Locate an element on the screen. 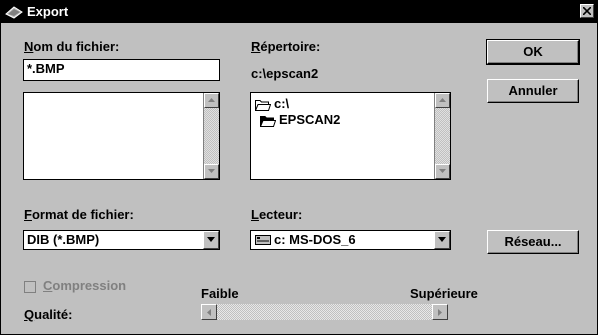 This screenshot has width=598, height=335. drive-dropdown-button is located at coordinates (442, 240).